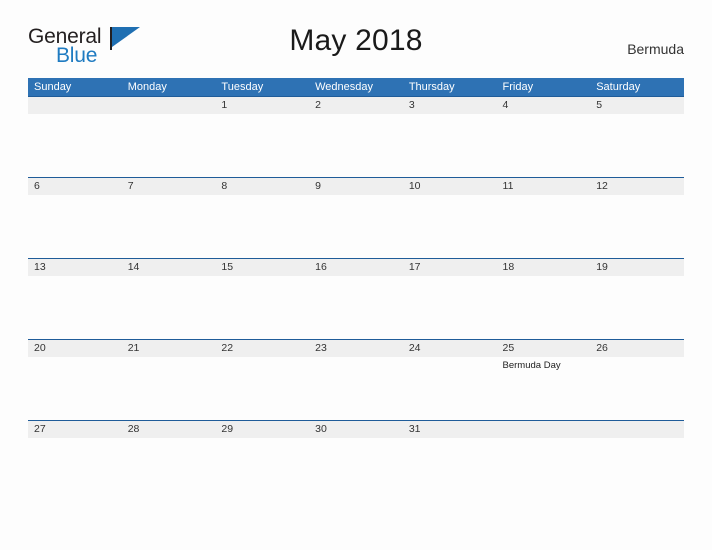 Image resolution: width=712 pixels, height=550 pixels. I want to click on date-band: 6 7 8 9 10 11 12, so click(356, 186).